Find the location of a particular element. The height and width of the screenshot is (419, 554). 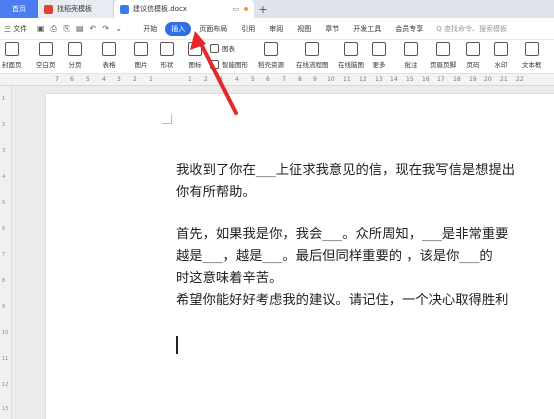

menu-tab-review: 审阅 is located at coordinates (276, 29).